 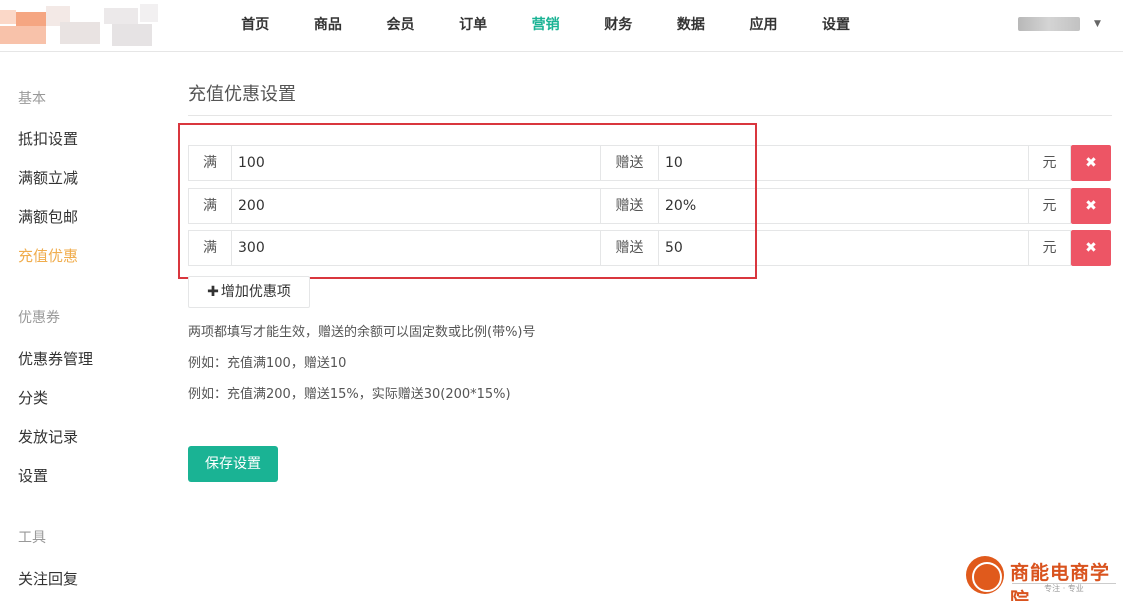 I want to click on sidebar-group-basic: 基本, so click(x=32, y=99).